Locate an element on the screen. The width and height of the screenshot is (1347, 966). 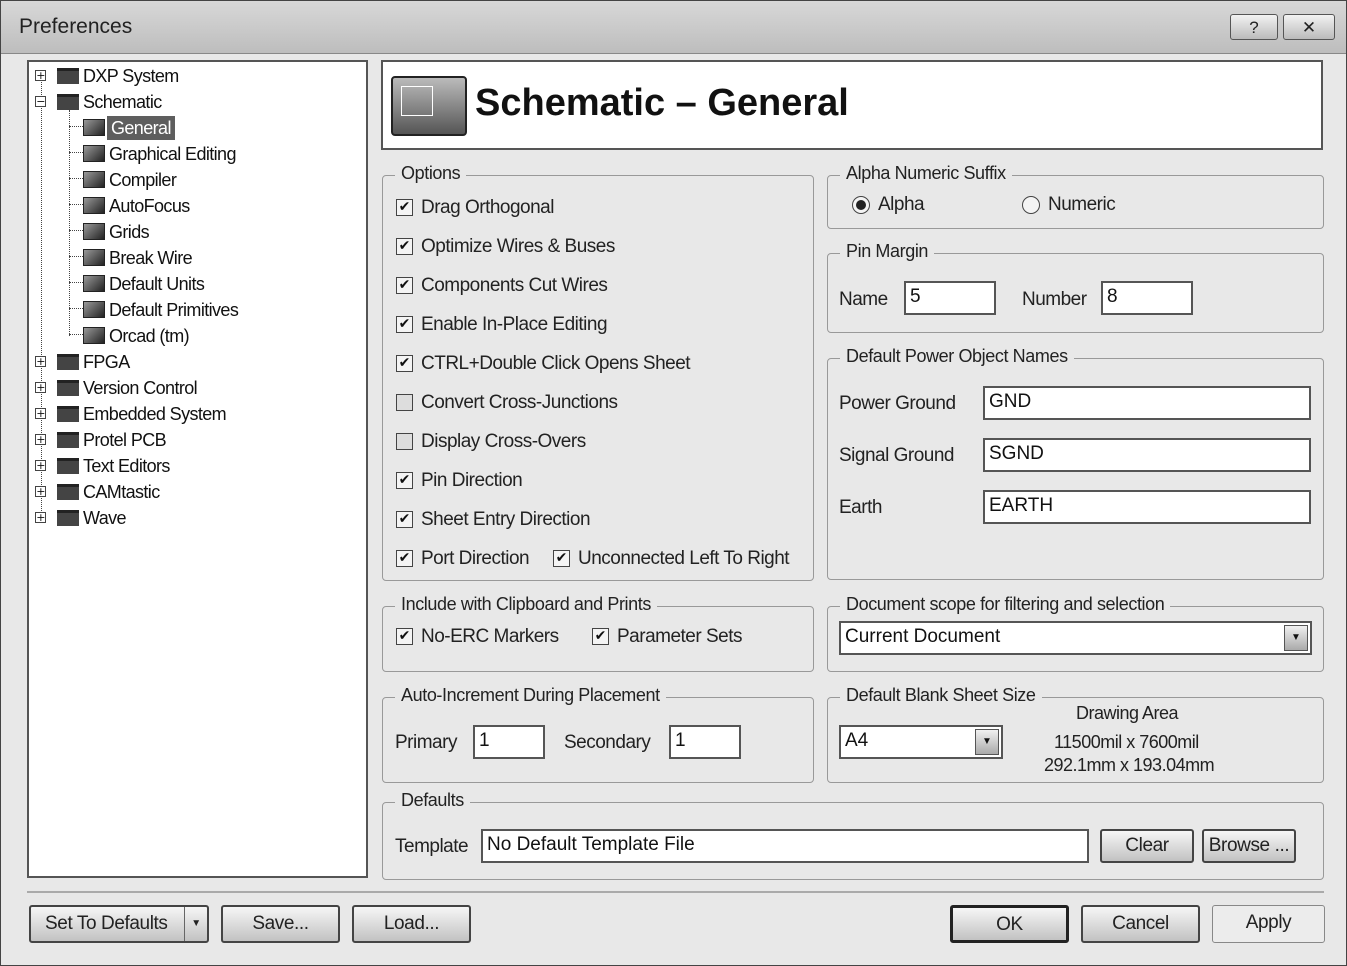
checkbox-label: Pin Direction is located at coordinates (472, 480).